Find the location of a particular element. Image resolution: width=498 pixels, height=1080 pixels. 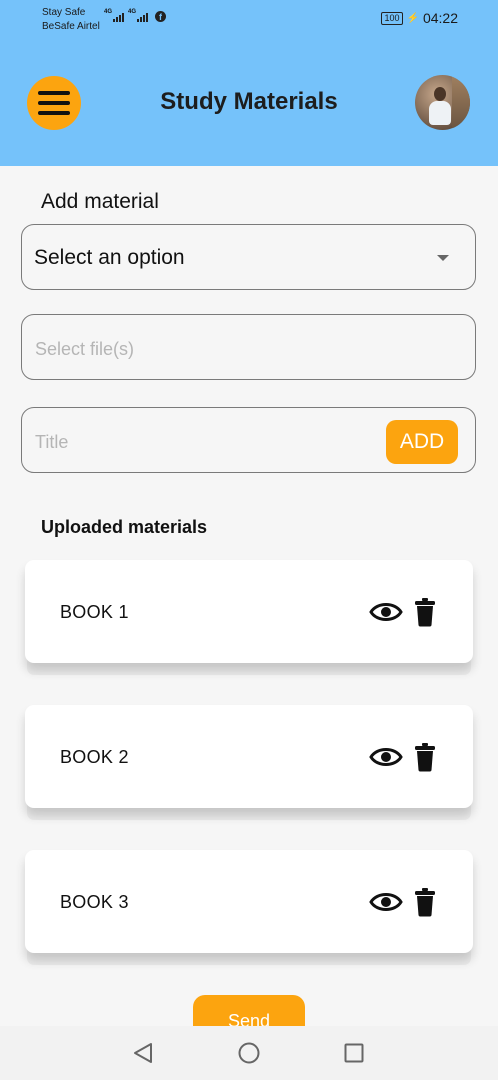

clock: 04:22 is located at coordinates (440, 18).